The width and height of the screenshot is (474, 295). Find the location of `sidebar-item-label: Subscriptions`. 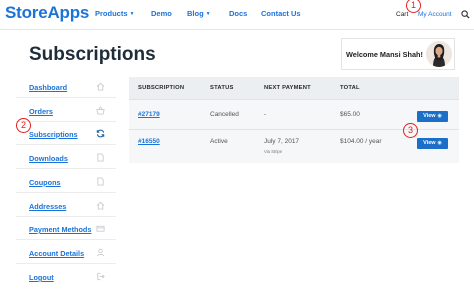

sidebar-item-label: Subscriptions is located at coordinates (53, 134).